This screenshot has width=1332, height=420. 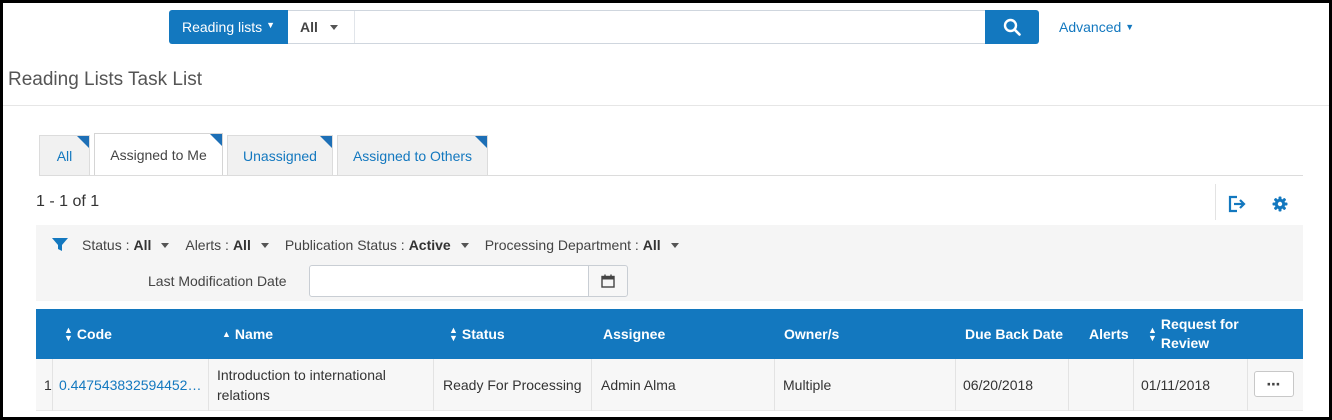 I want to click on search-bar: Reading lists ▼ All, so click(x=604, y=27).